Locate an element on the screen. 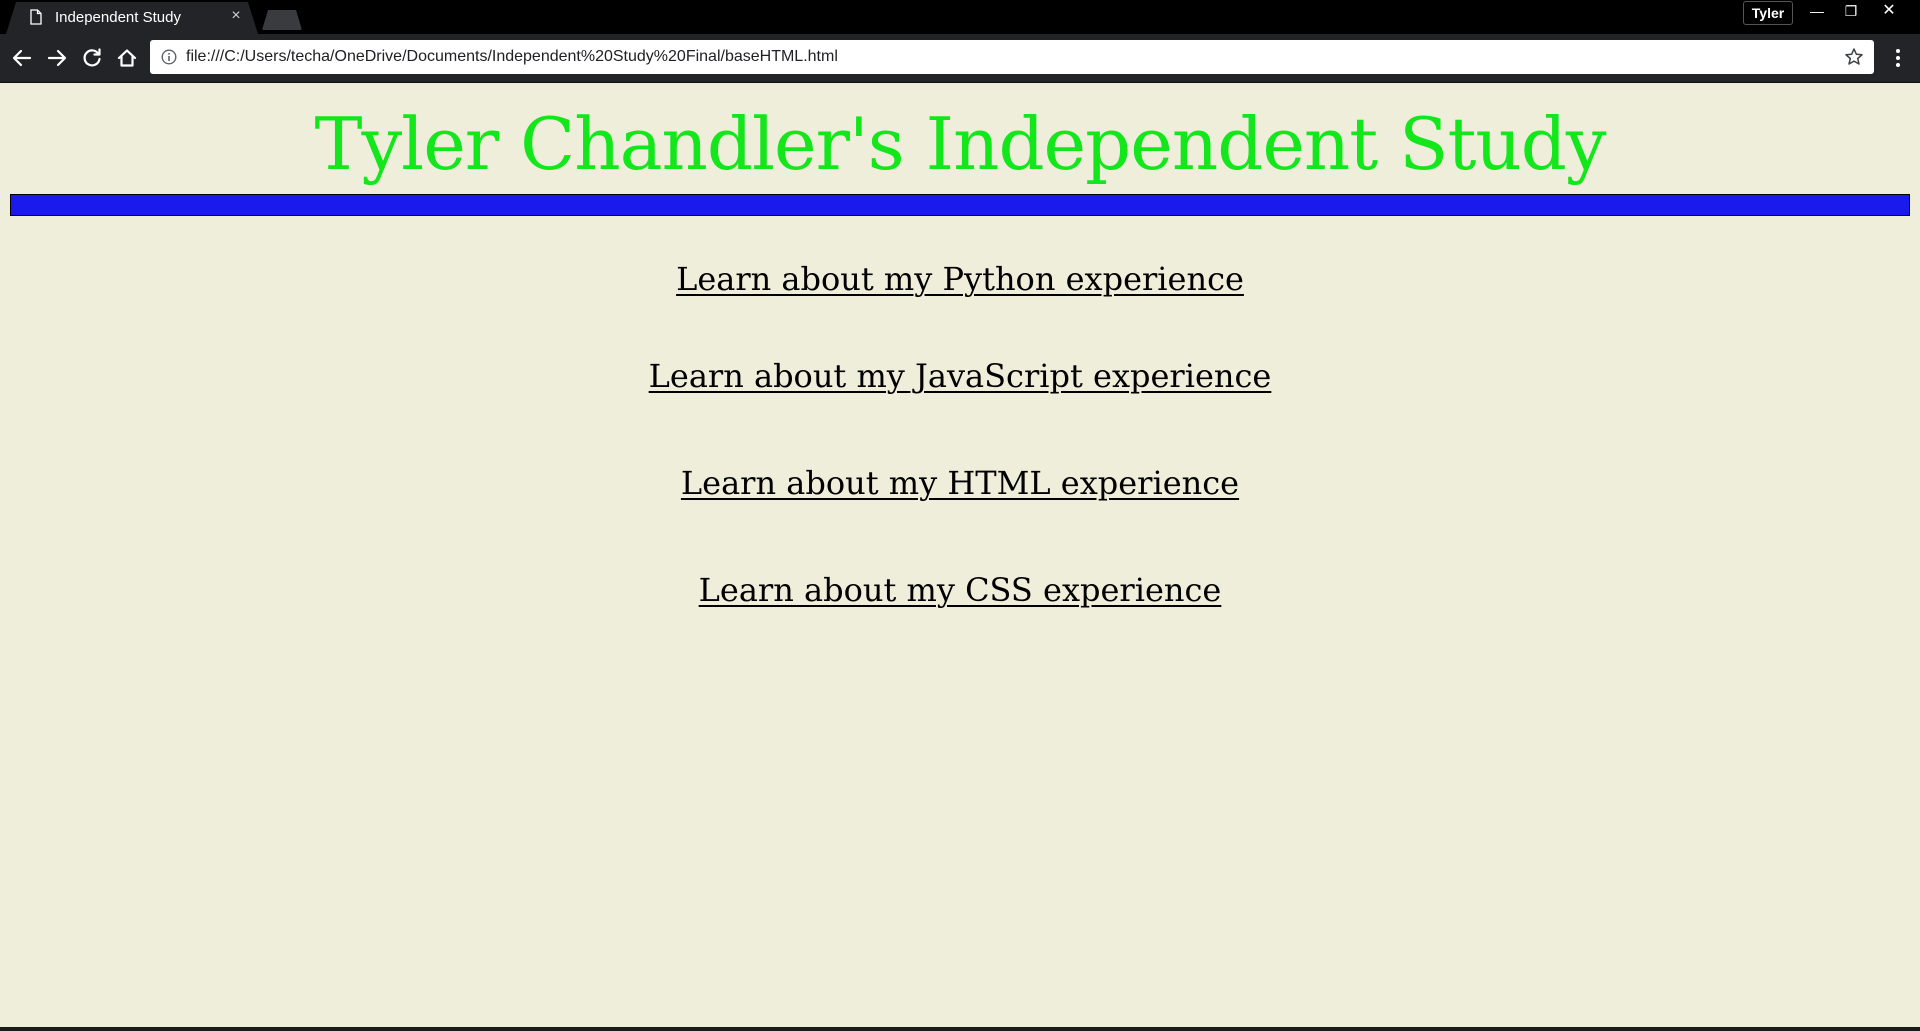 The height and width of the screenshot is (1031, 1920). html-experience-link: Learn about my HTML experience is located at coordinates (960, 483).